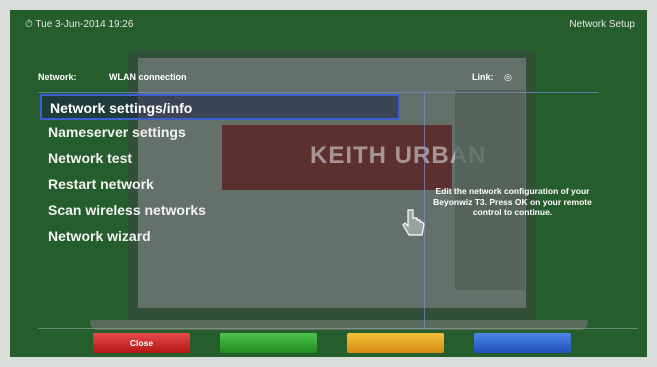 The width and height of the screenshot is (657, 367). Describe the element at coordinates (268, 343) in the screenshot. I see `green-button` at that location.